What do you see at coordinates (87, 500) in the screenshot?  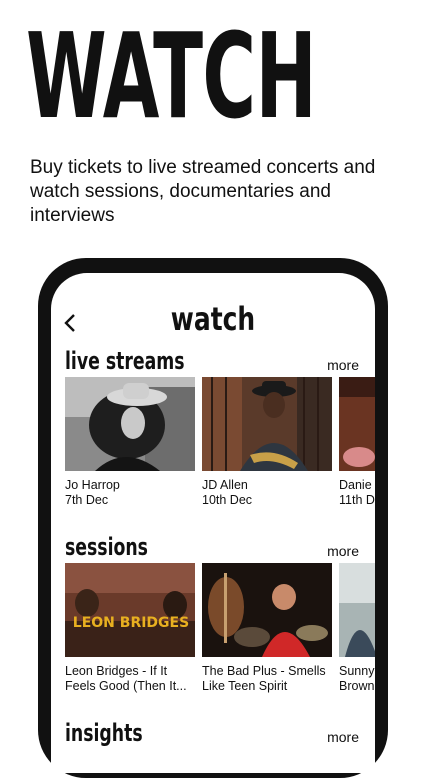 I see `card-date: 7th Dec` at bounding box center [87, 500].